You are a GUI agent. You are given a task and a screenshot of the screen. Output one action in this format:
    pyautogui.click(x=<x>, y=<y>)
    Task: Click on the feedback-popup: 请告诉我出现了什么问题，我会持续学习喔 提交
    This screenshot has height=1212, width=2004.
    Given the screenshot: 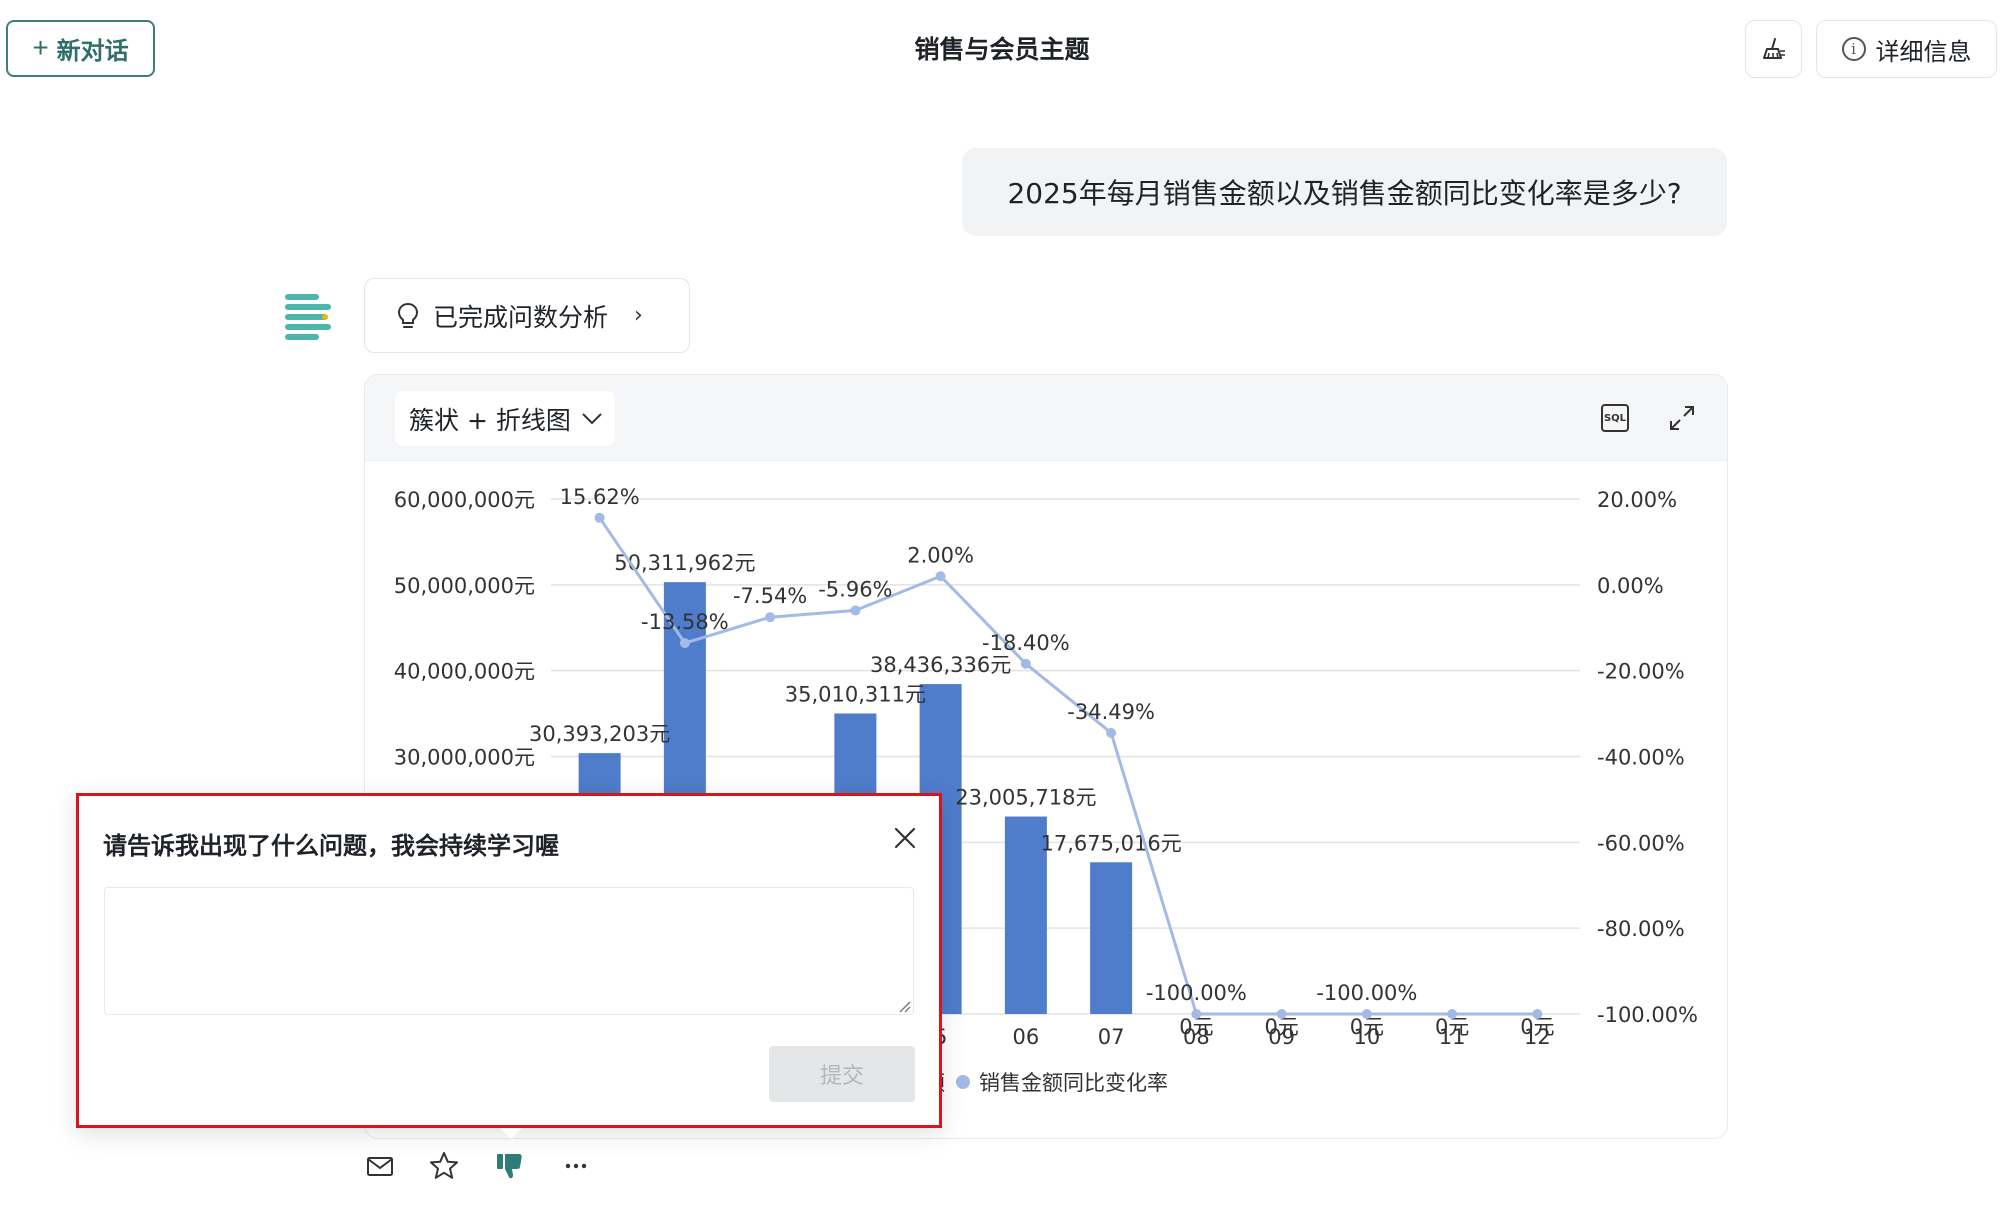 What is the action you would take?
    pyautogui.click(x=509, y=960)
    